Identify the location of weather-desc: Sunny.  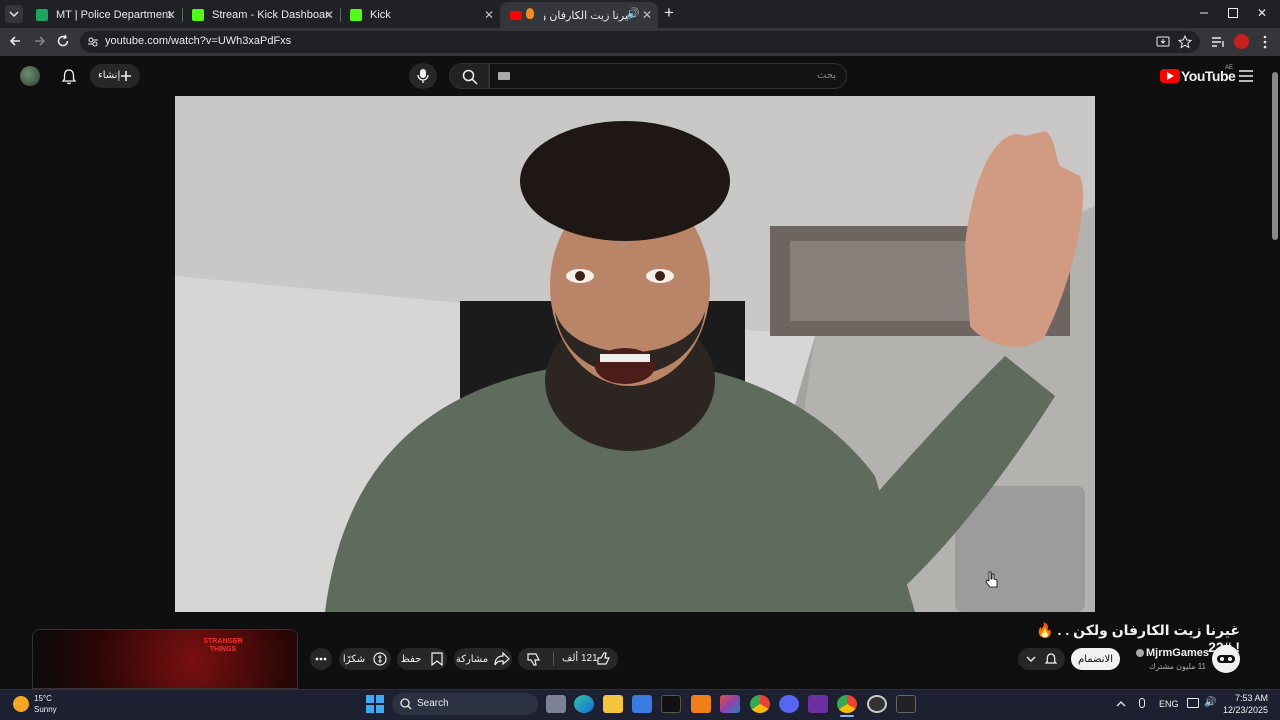
(45, 709).